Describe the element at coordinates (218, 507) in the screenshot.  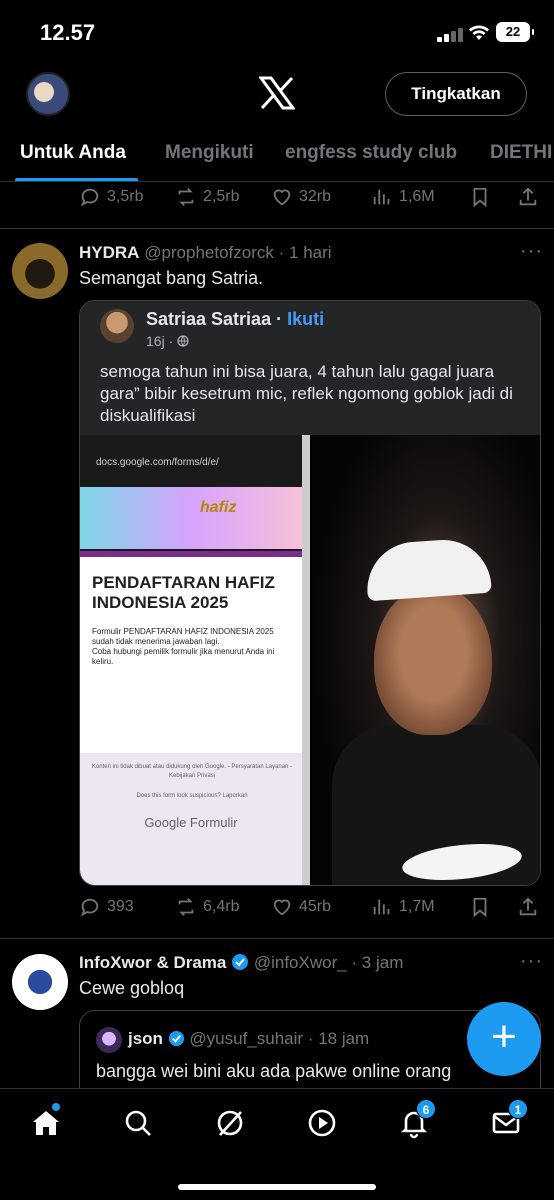
I see `hafiz-logo: hafiz` at that location.